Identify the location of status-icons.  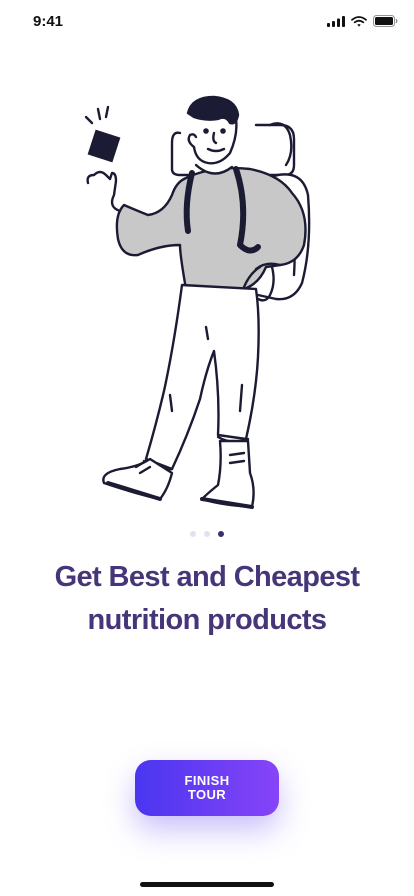
(362, 21).